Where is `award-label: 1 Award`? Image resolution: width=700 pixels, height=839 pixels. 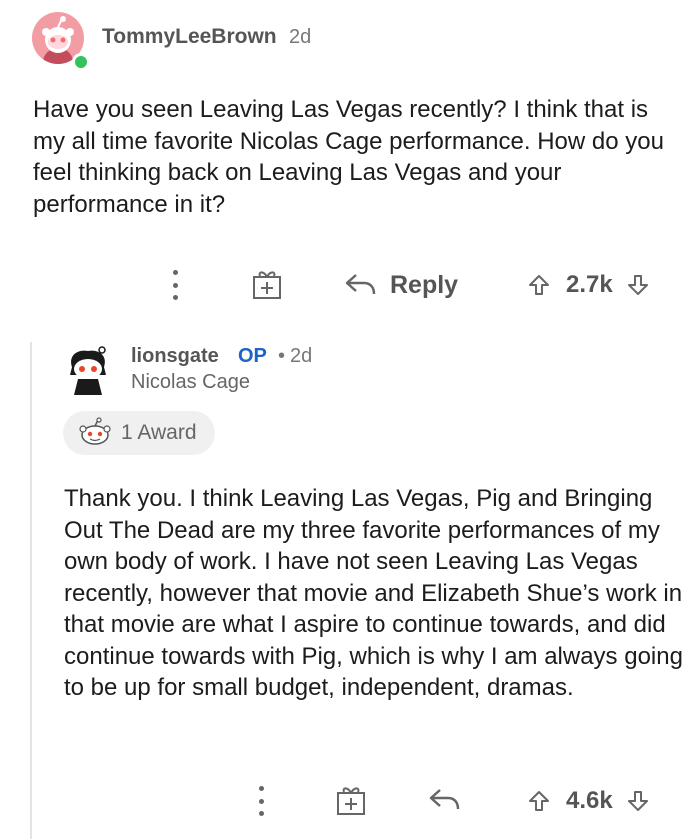
award-label: 1 Award is located at coordinates (159, 432).